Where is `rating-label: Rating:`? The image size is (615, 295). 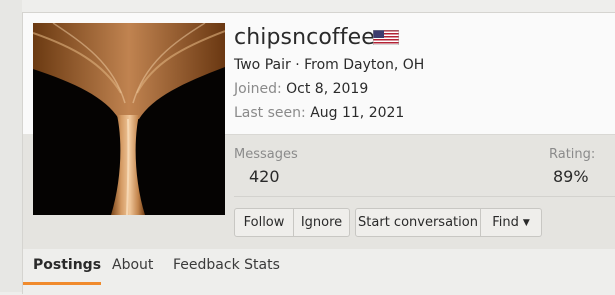 rating-label: Rating: is located at coordinates (572, 154).